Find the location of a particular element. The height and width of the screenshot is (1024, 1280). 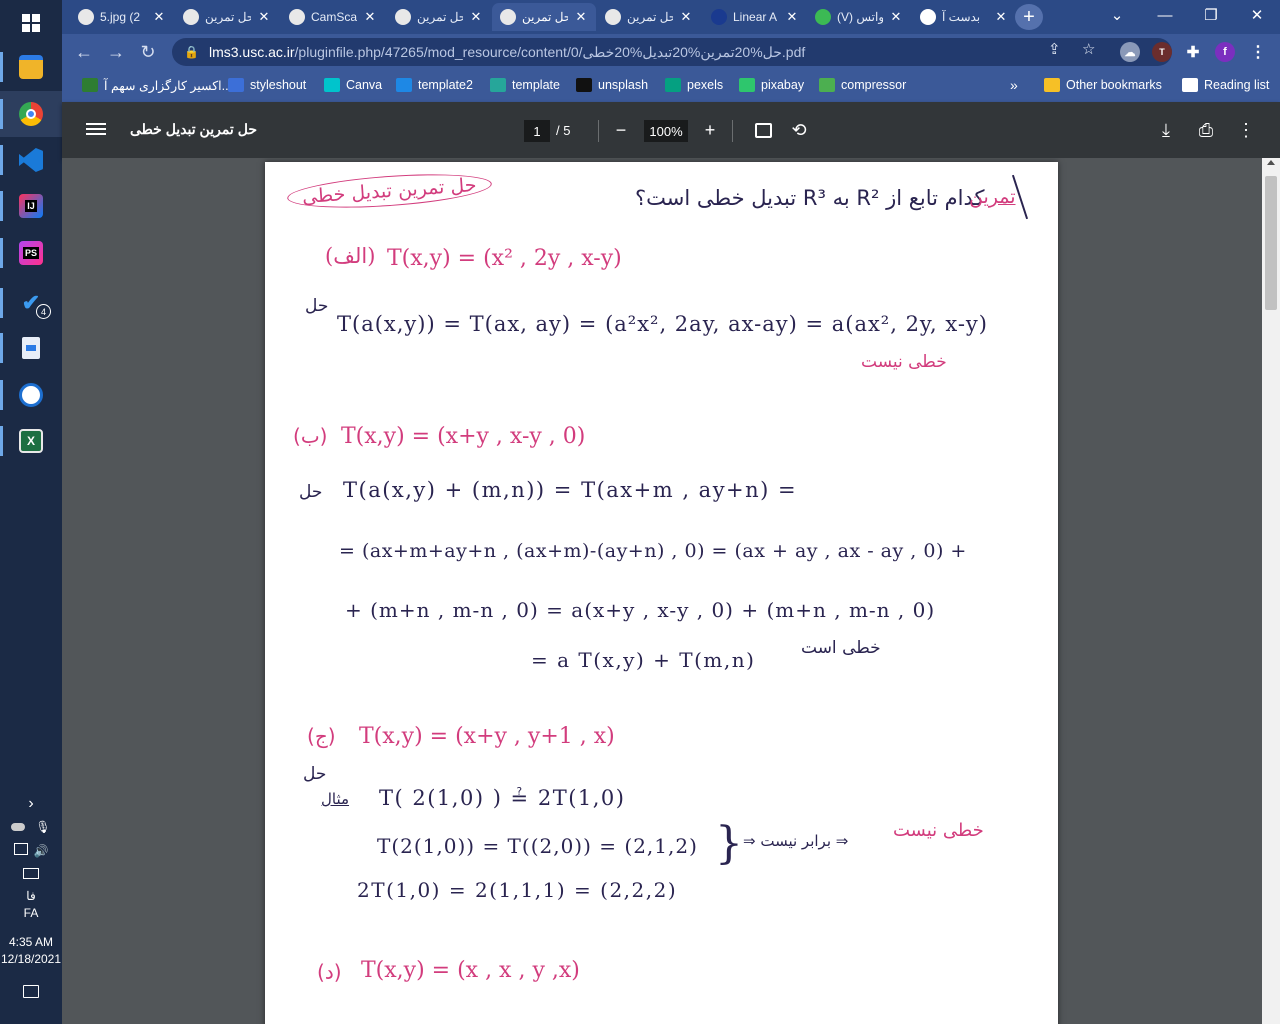

extension-translate-icon: T is located at coordinates (1162, 52).